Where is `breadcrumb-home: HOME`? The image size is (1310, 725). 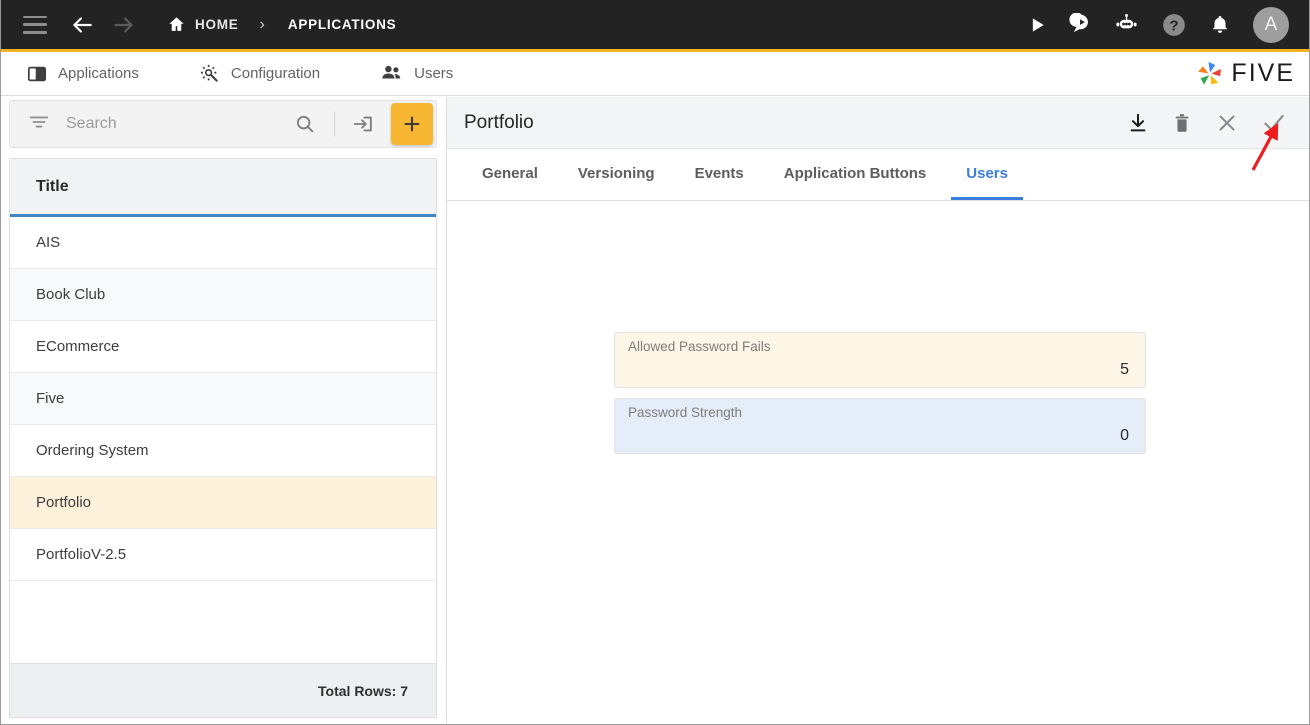 breadcrumb-home: HOME is located at coordinates (217, 24).